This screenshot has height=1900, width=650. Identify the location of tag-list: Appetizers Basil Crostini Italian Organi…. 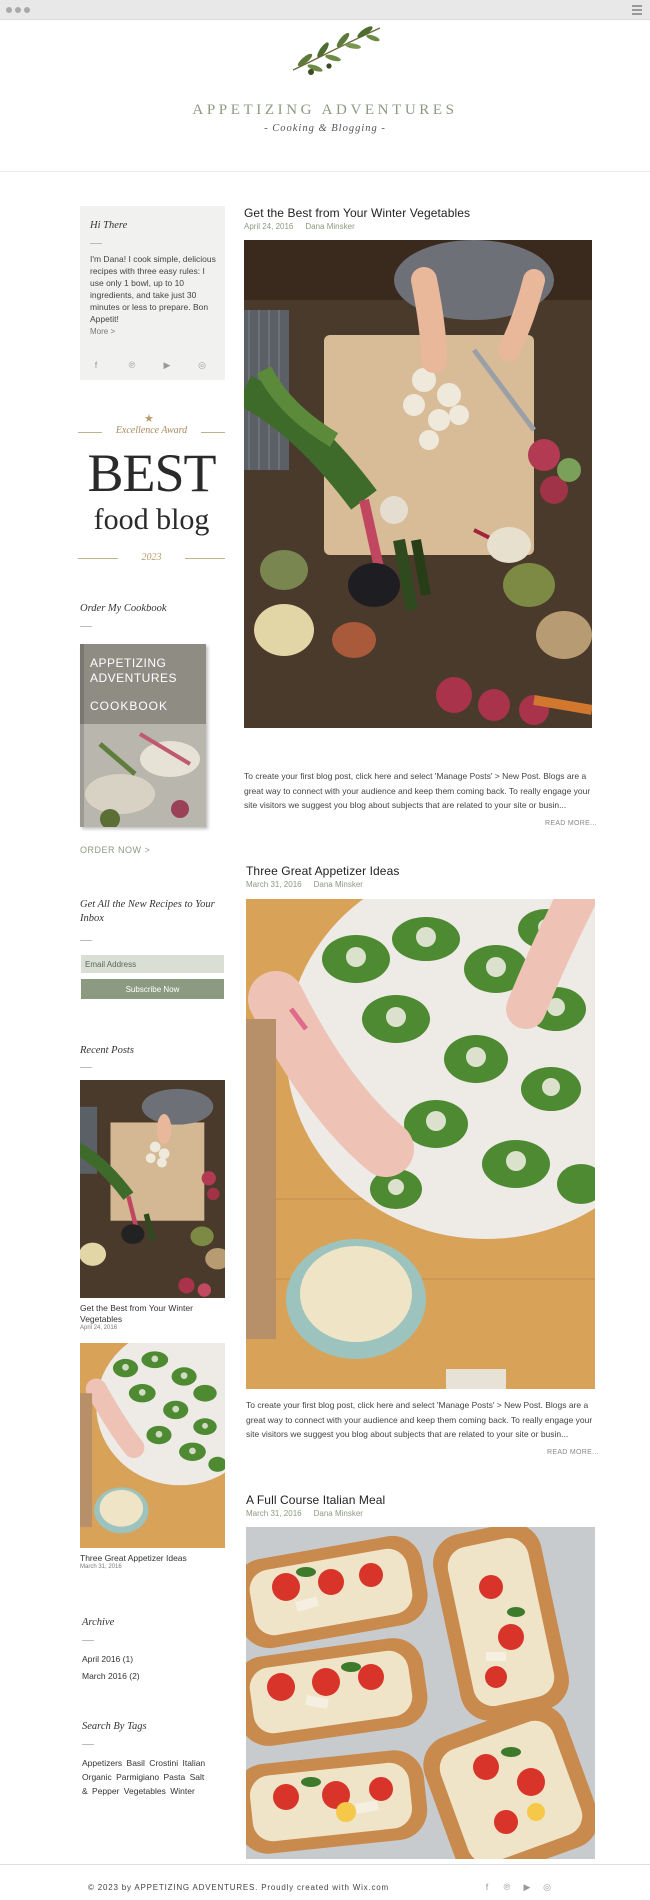
(147, 1777).